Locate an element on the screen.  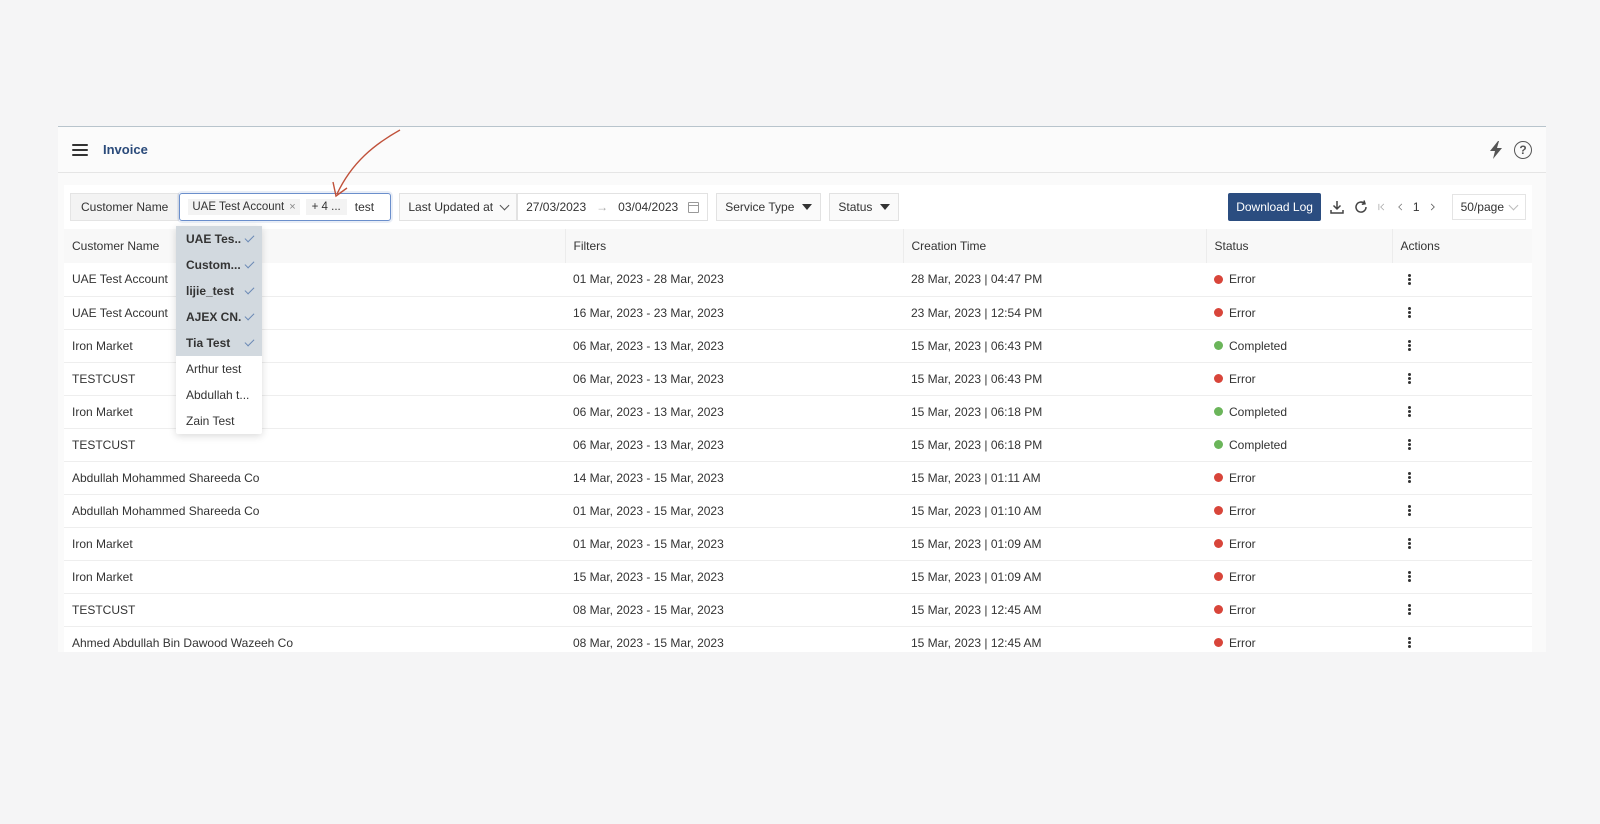
prev-page-icon is located at coordinates (1400, 207).